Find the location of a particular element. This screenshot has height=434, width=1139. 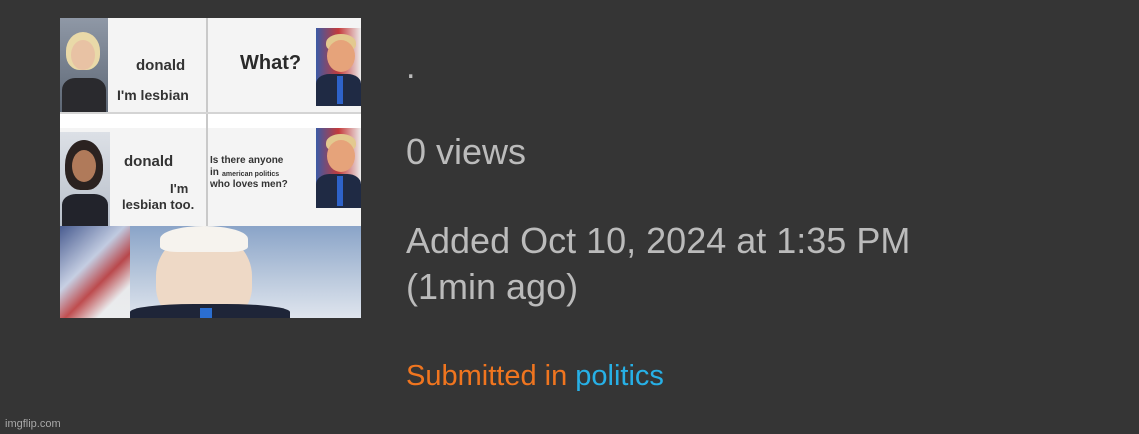

submitted-in: Submitted in politics is located at coordinates (535, 376).